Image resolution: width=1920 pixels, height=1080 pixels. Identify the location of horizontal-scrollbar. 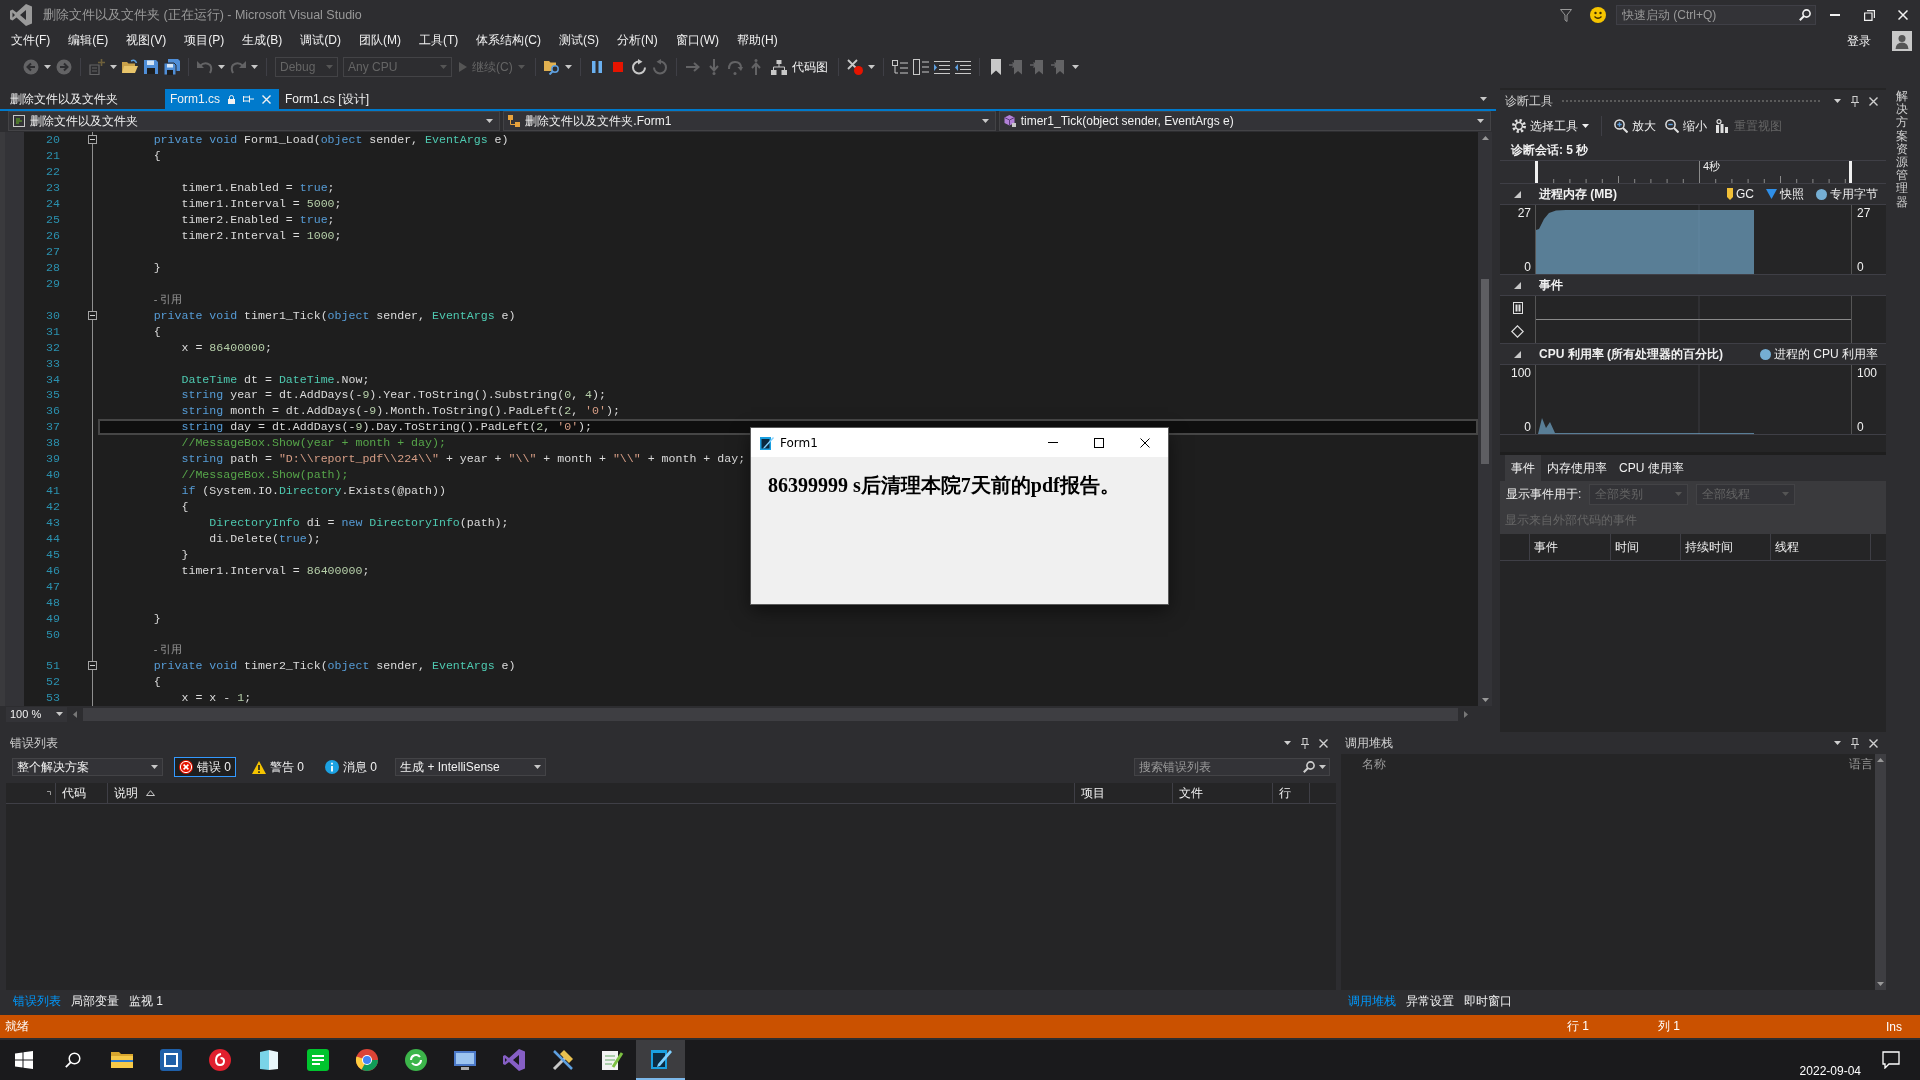
(770, 714).